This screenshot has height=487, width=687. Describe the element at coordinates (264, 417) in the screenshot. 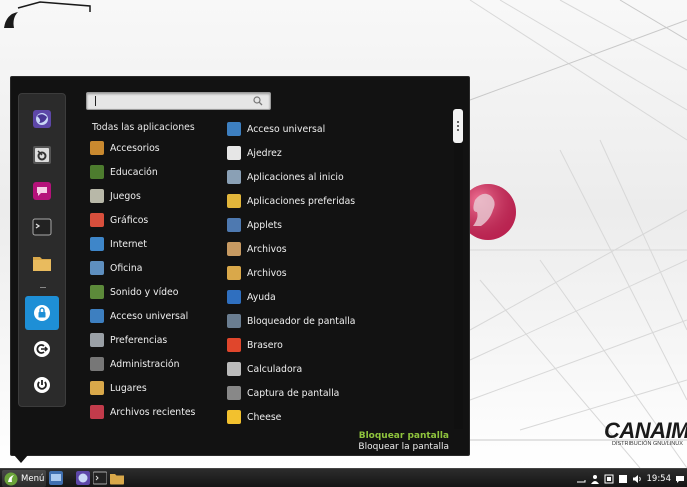

I see `app-label: Cheese` at that location.